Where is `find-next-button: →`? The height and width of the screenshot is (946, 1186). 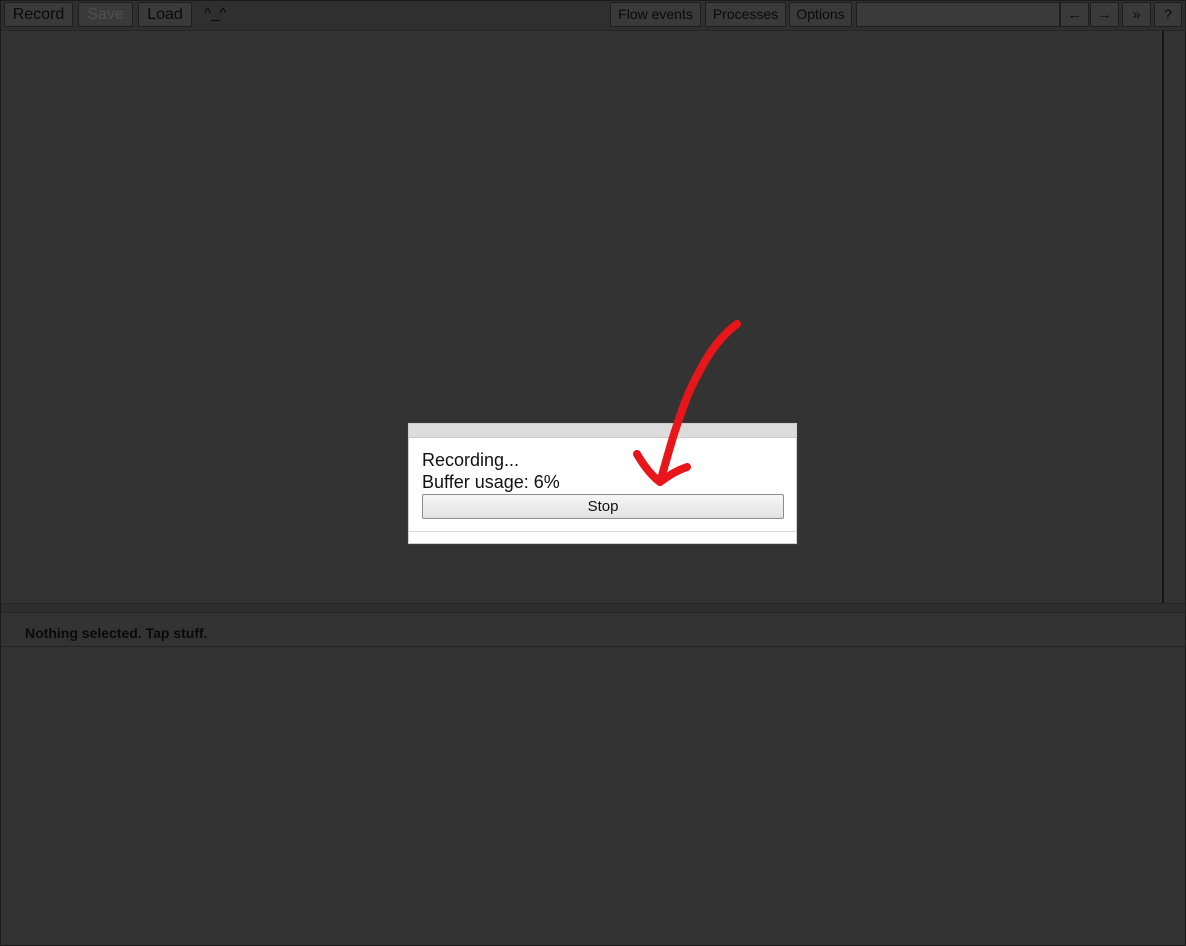
find-next-button: → is located at coordinates (1104, 14).